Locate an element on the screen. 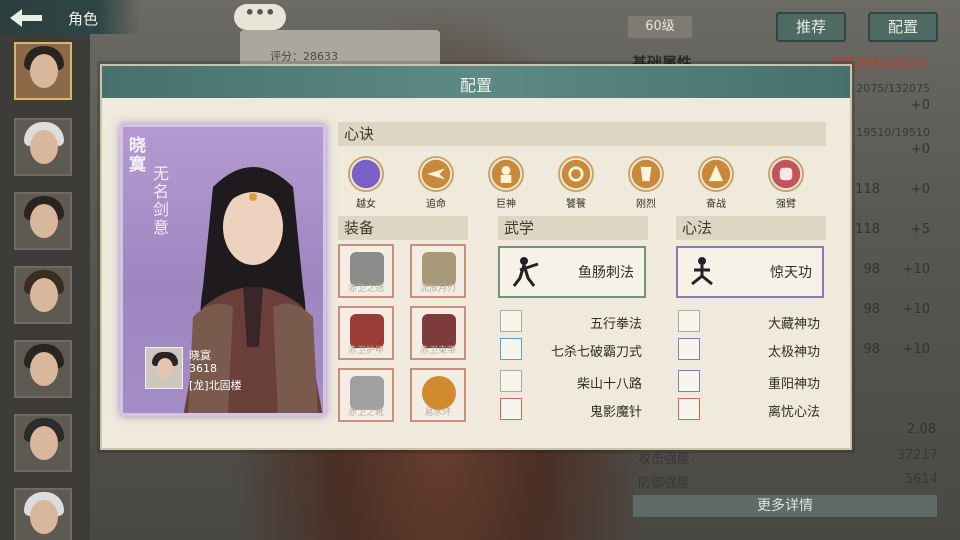 This screenshot has height=540, width=960. xinjue-label: 追命 is located at coordinates (436, 204).